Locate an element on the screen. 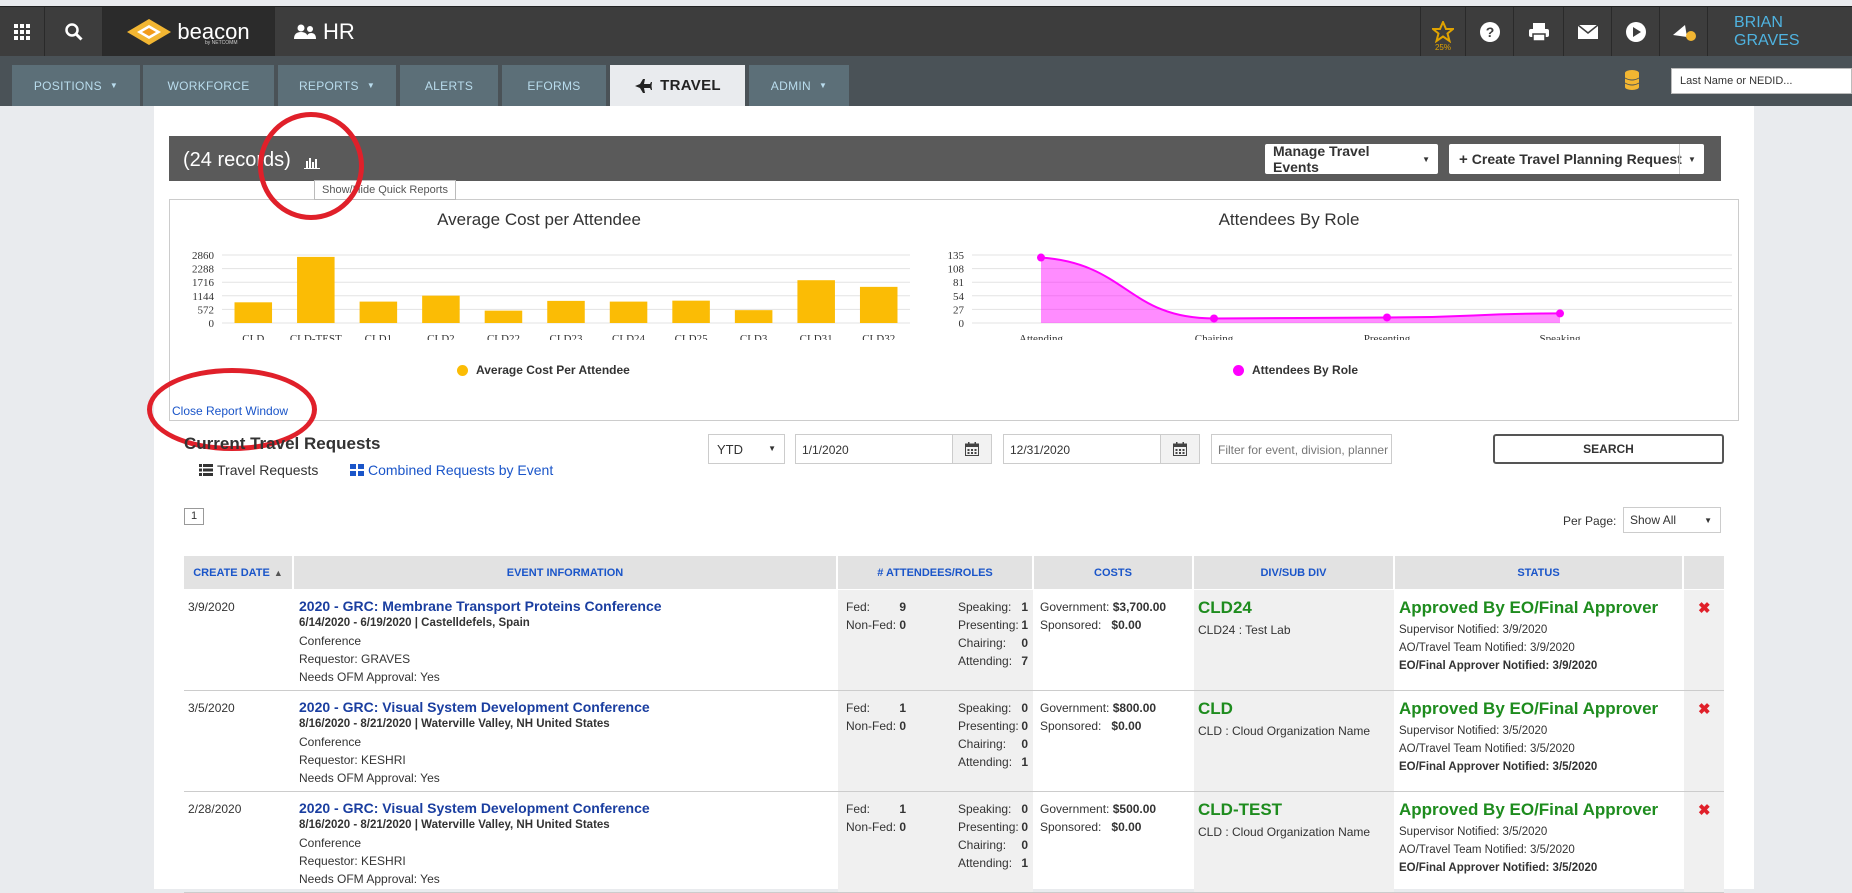 The width and height of the screenshot is (1852, 893). tab-positions: POSITIONS ▼ is located at coordinates (76, 85).